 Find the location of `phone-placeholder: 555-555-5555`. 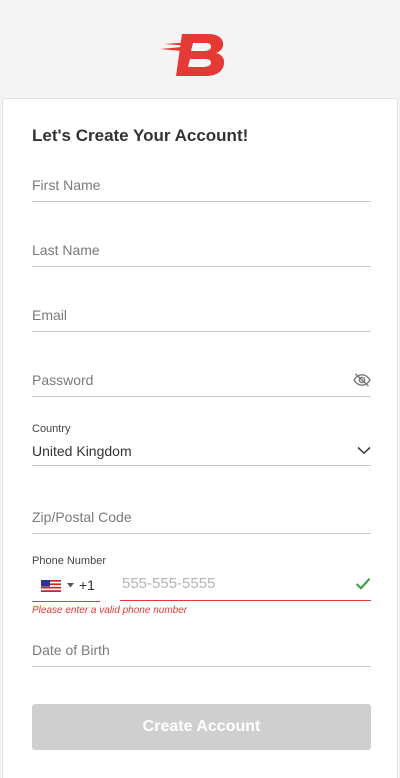

phone-placeholder: 555-555-5555 is located at coordinates (169, 583).